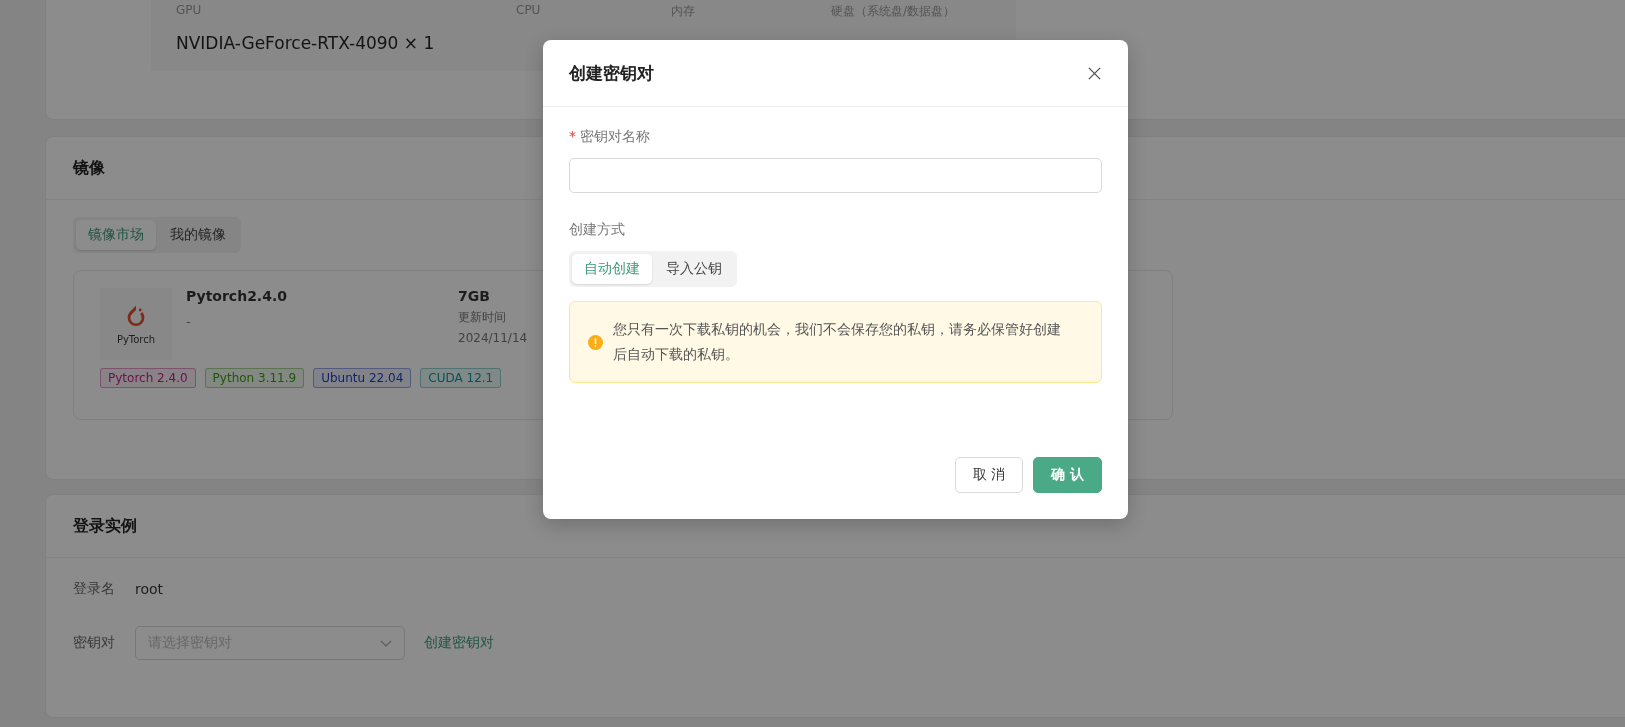 The width and height of the screenshot is (1625, 727). What do you see at coordinates (493, 338) in the screenshot?
I see `updated-date: 2024/11/14` at bounding box center [493, 338].